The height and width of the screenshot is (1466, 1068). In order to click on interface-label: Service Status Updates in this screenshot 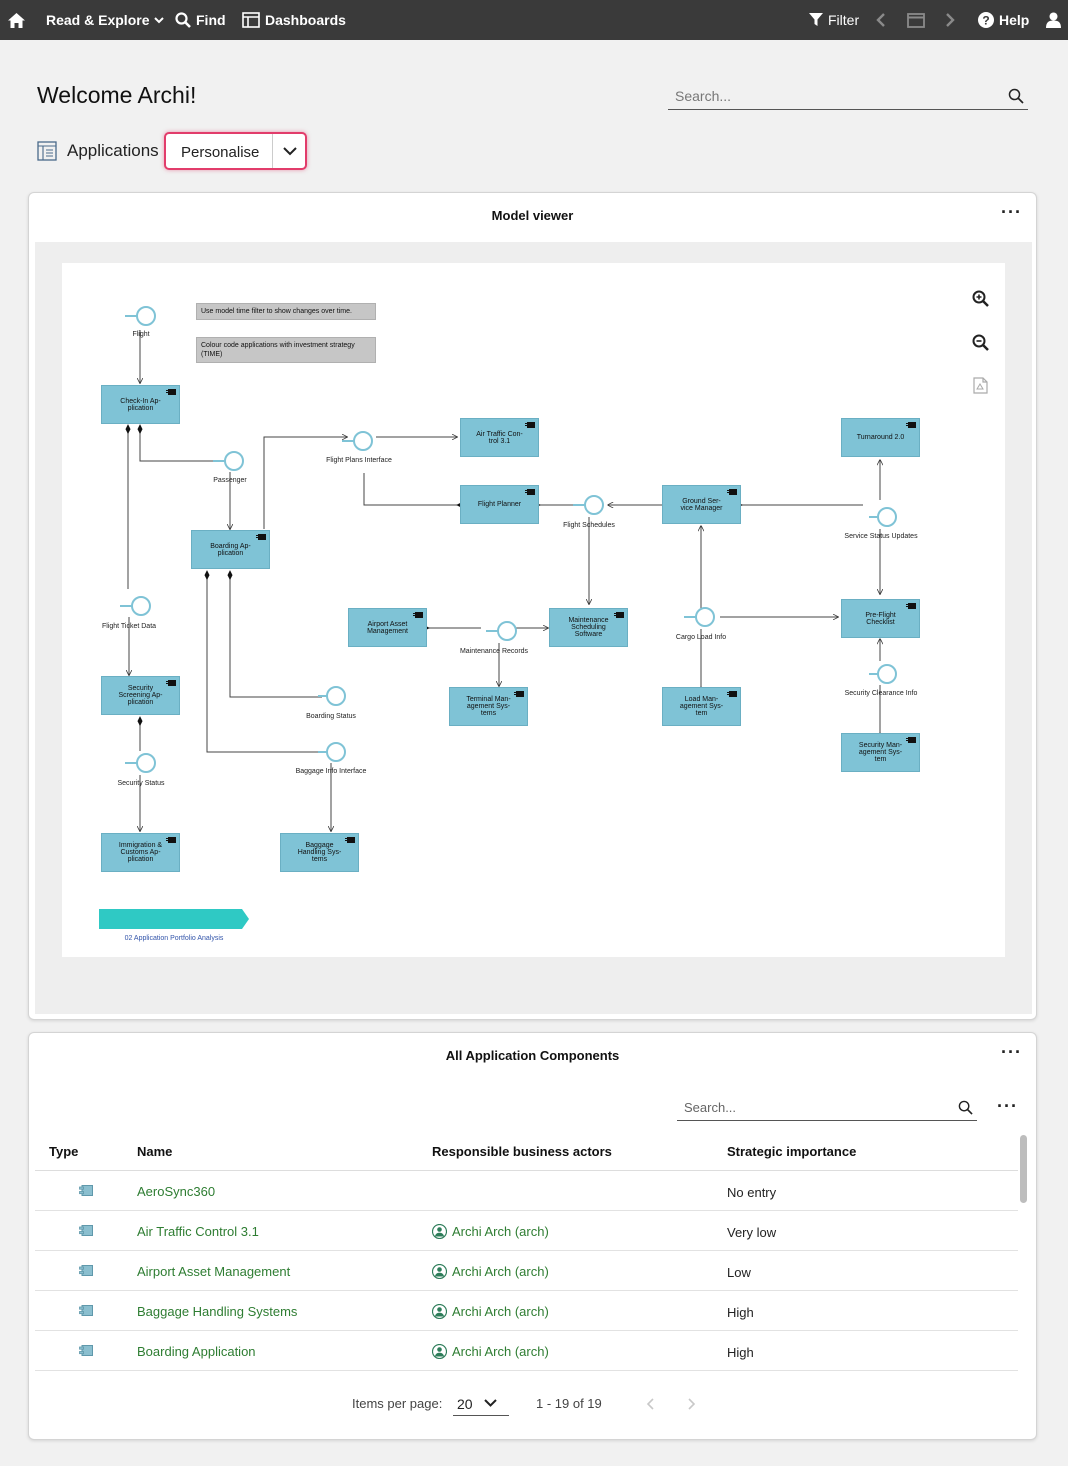, I will do `click(881, 536)`.